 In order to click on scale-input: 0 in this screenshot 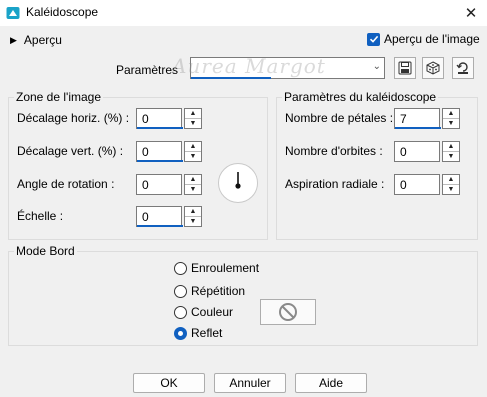, I will do `click(159, 216)`.